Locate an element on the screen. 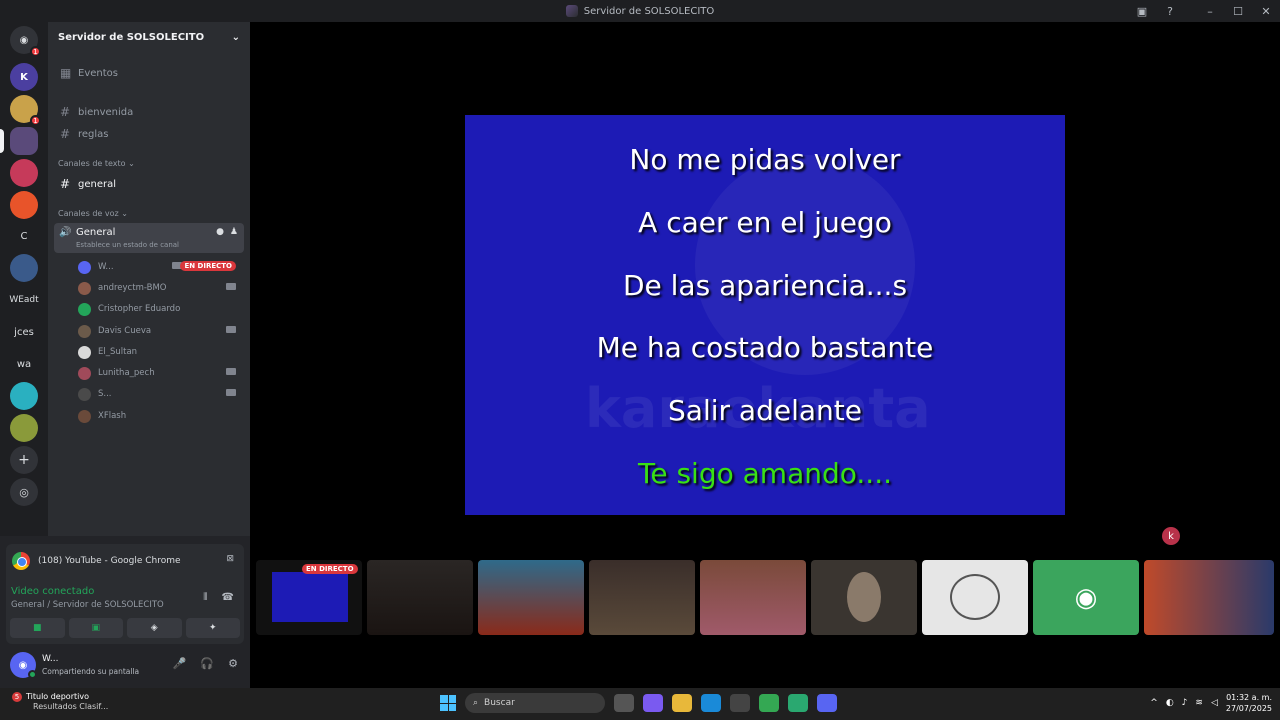  search-input: ⌕ Buscar is located at coordinates (535, 703).